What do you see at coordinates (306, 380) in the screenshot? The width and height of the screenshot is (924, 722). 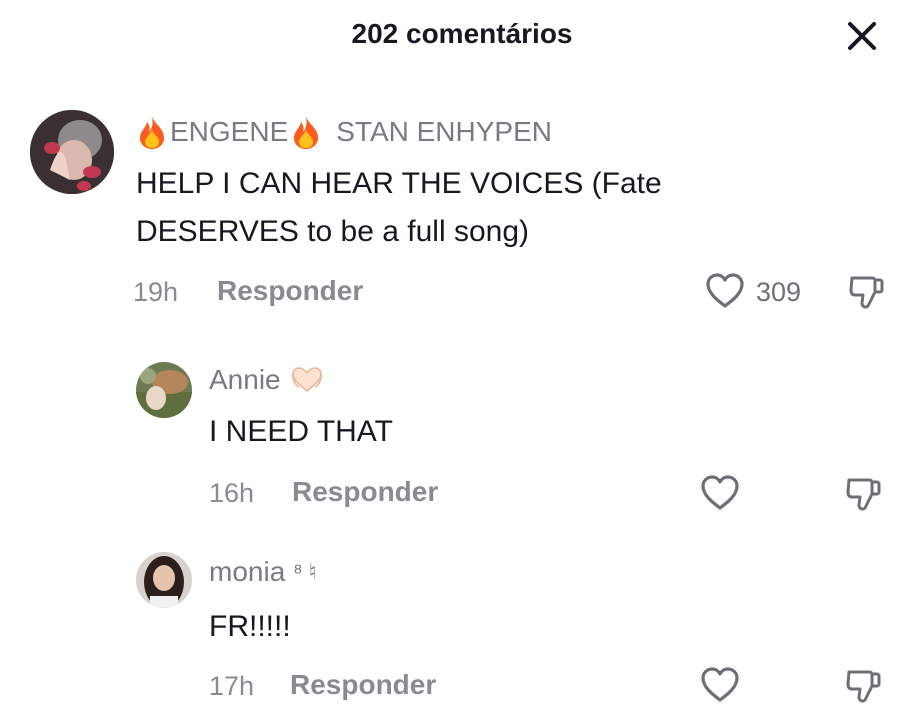 I see `heart-hands-icon` at bounding box center [306, 380].